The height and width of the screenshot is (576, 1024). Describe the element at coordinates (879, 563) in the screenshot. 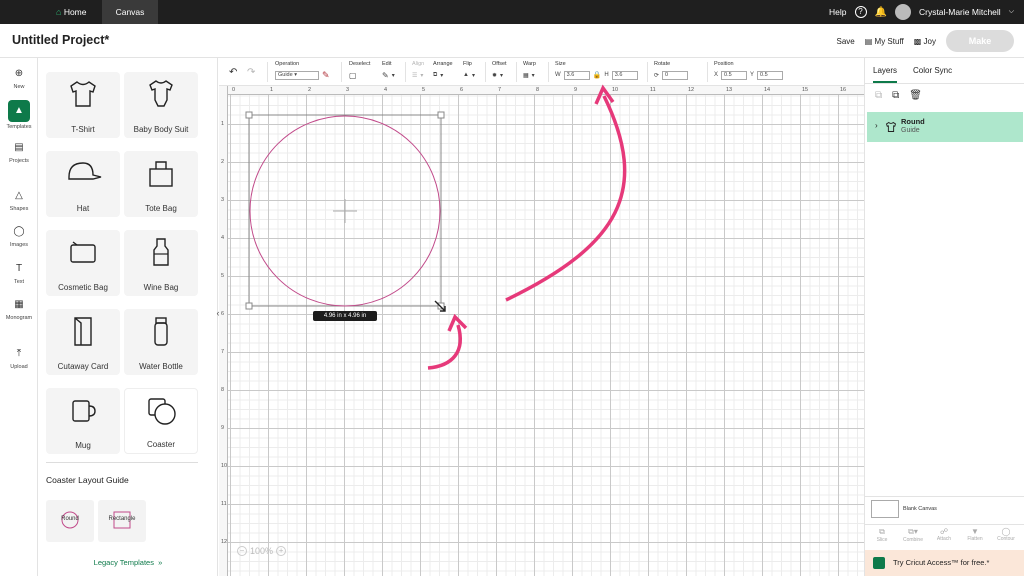

I see `cricut-access-icon` at that location.